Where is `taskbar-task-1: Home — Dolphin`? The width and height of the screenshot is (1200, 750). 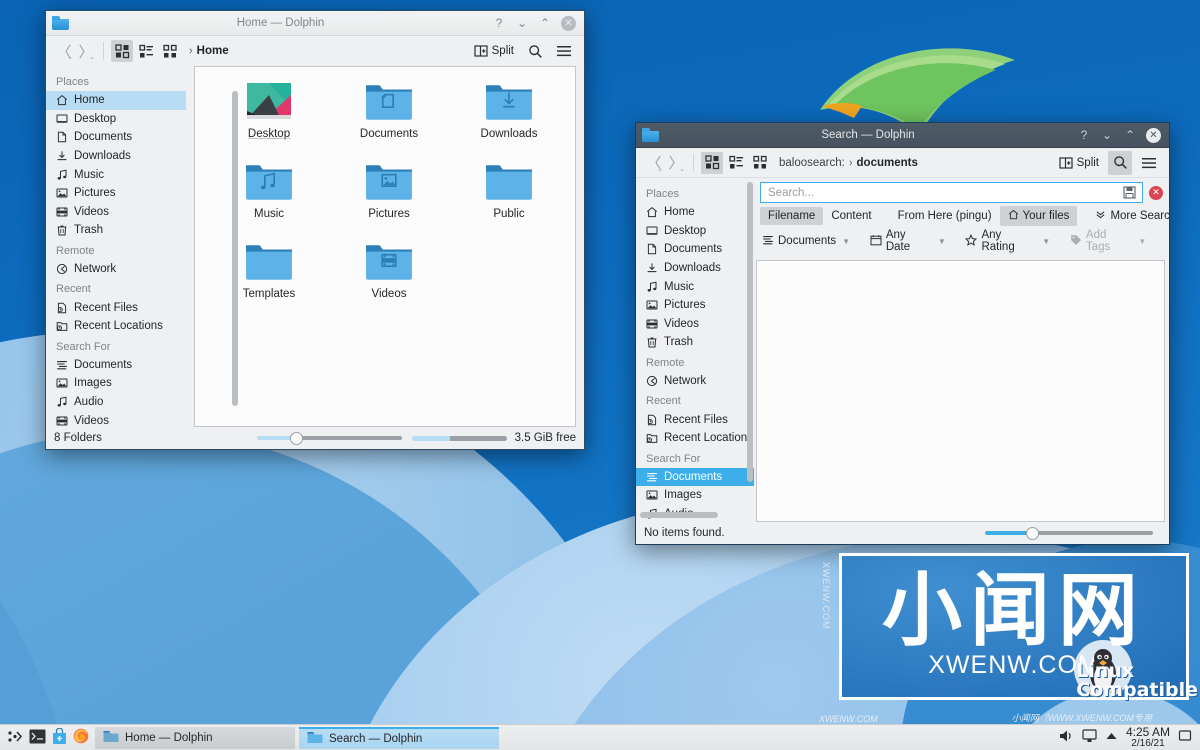 taskbar-task-1: Home — Dolphin is located at coordinates (195, 737).